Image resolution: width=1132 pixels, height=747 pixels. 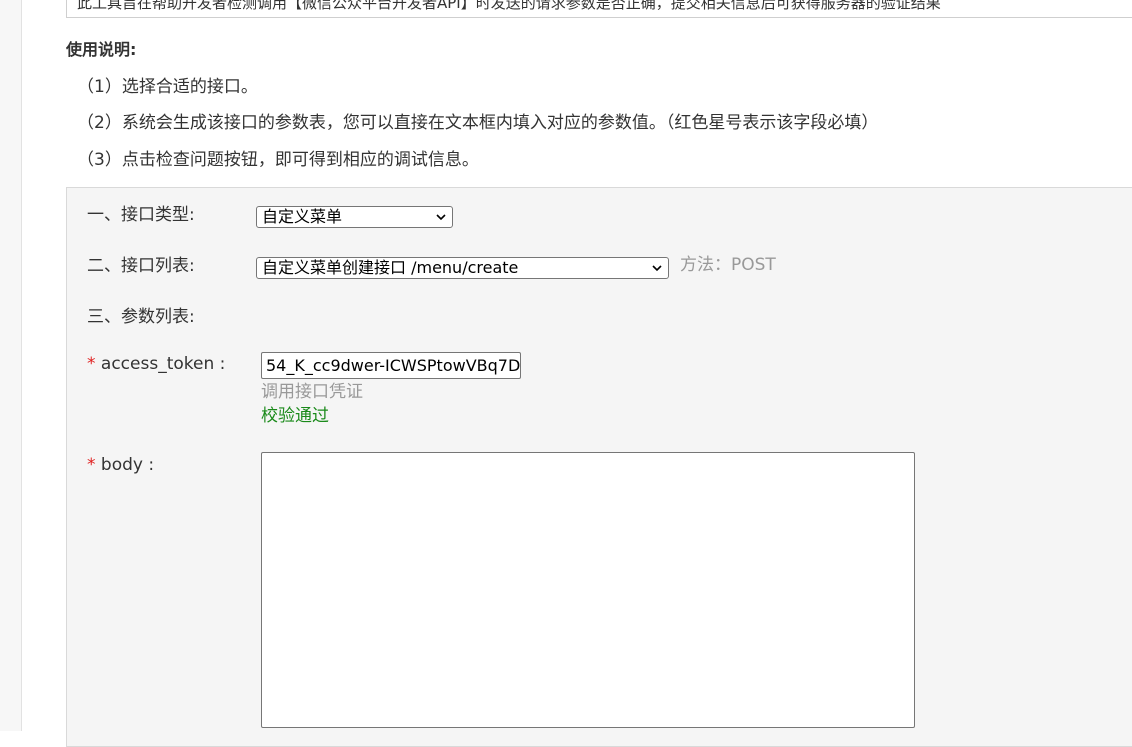 I want to click on api-list-select-value: 自定义菜单创建接口 /menu/create, so click(x=390, y=267).